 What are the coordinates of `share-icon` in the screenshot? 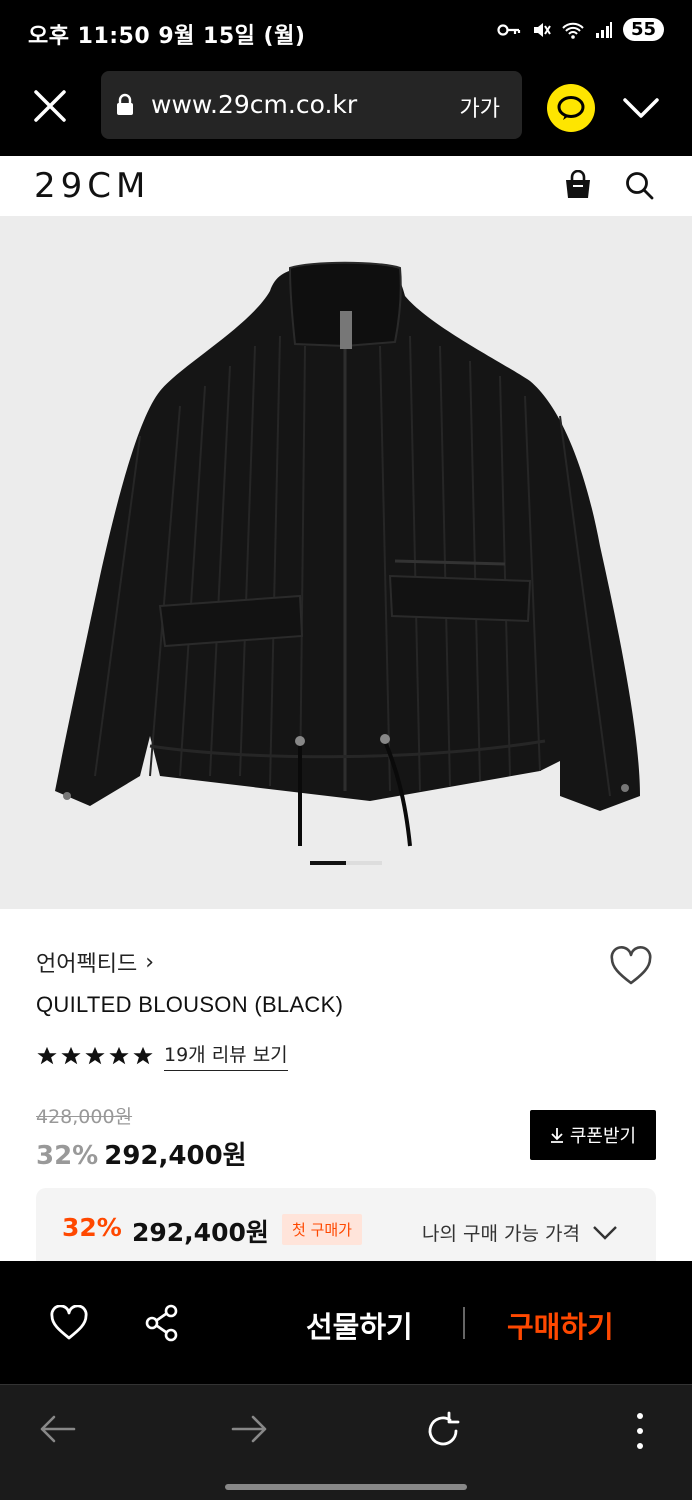 It's located at (162, 1323).